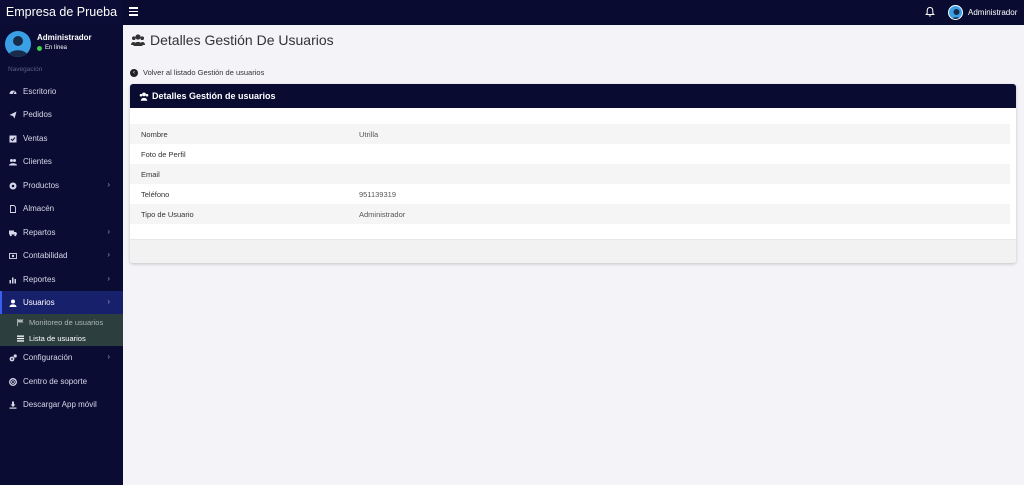 This screenshot has height=485, width=1024. I want to click on field-value: Utrilla, so click(369, 134).